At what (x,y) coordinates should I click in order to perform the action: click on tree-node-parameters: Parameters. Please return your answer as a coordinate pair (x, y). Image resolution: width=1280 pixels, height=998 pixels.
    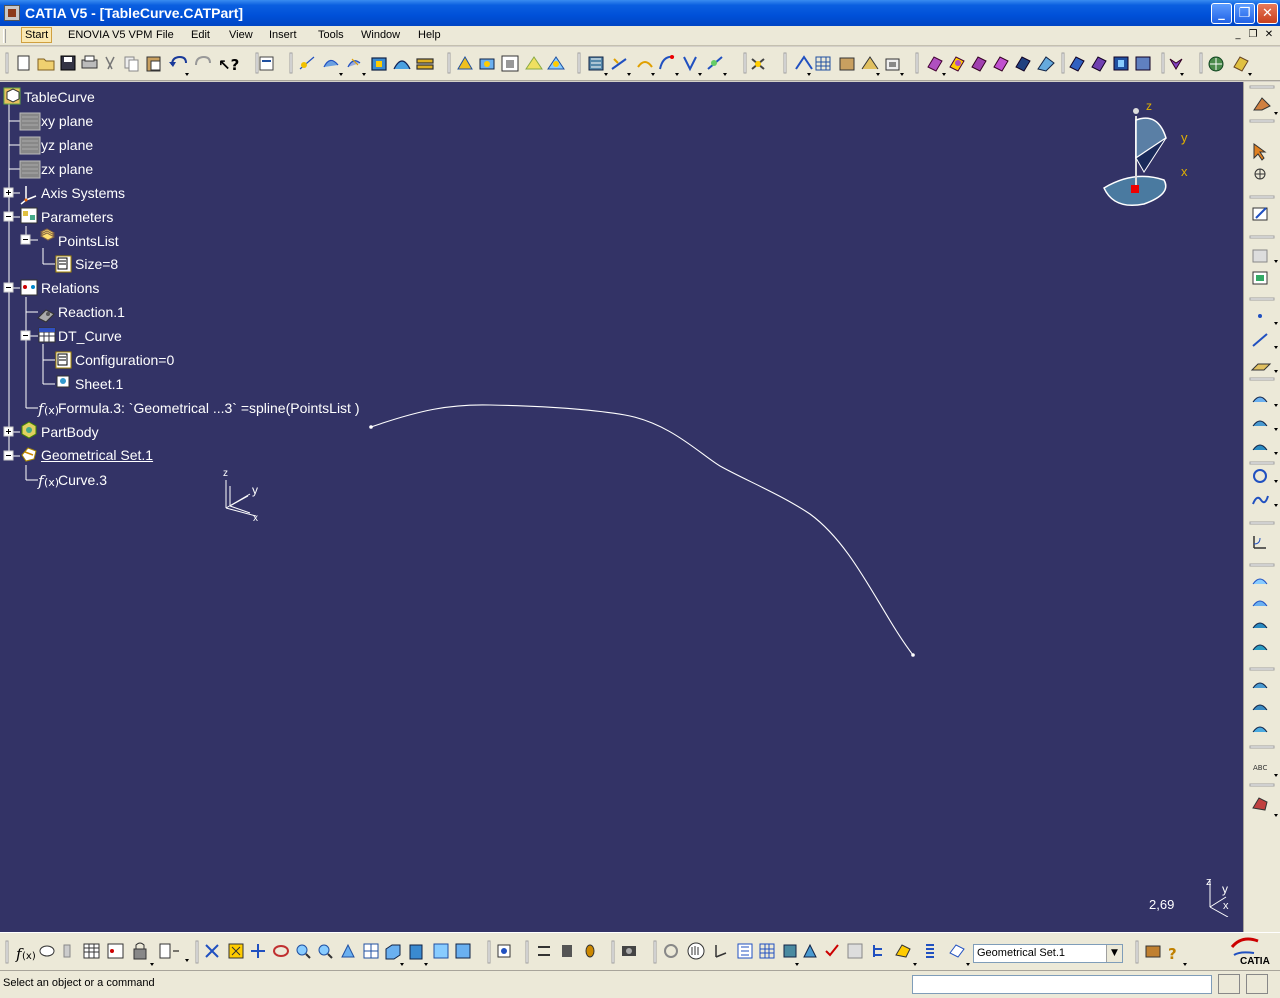
    Looking at the image, I should click on (77, 217).